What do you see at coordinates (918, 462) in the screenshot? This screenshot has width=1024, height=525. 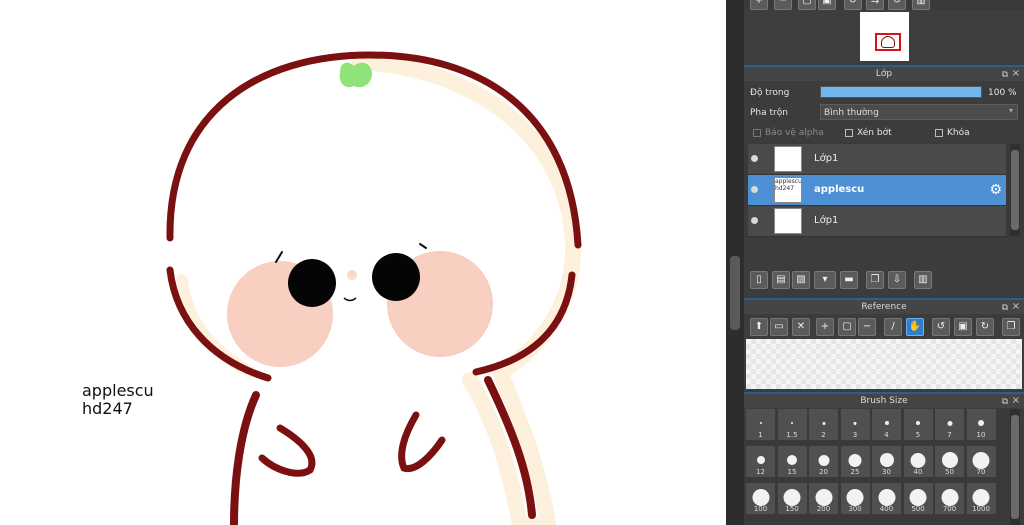 I see `brush-size-cell: 40` at bounding box center [918, 462].